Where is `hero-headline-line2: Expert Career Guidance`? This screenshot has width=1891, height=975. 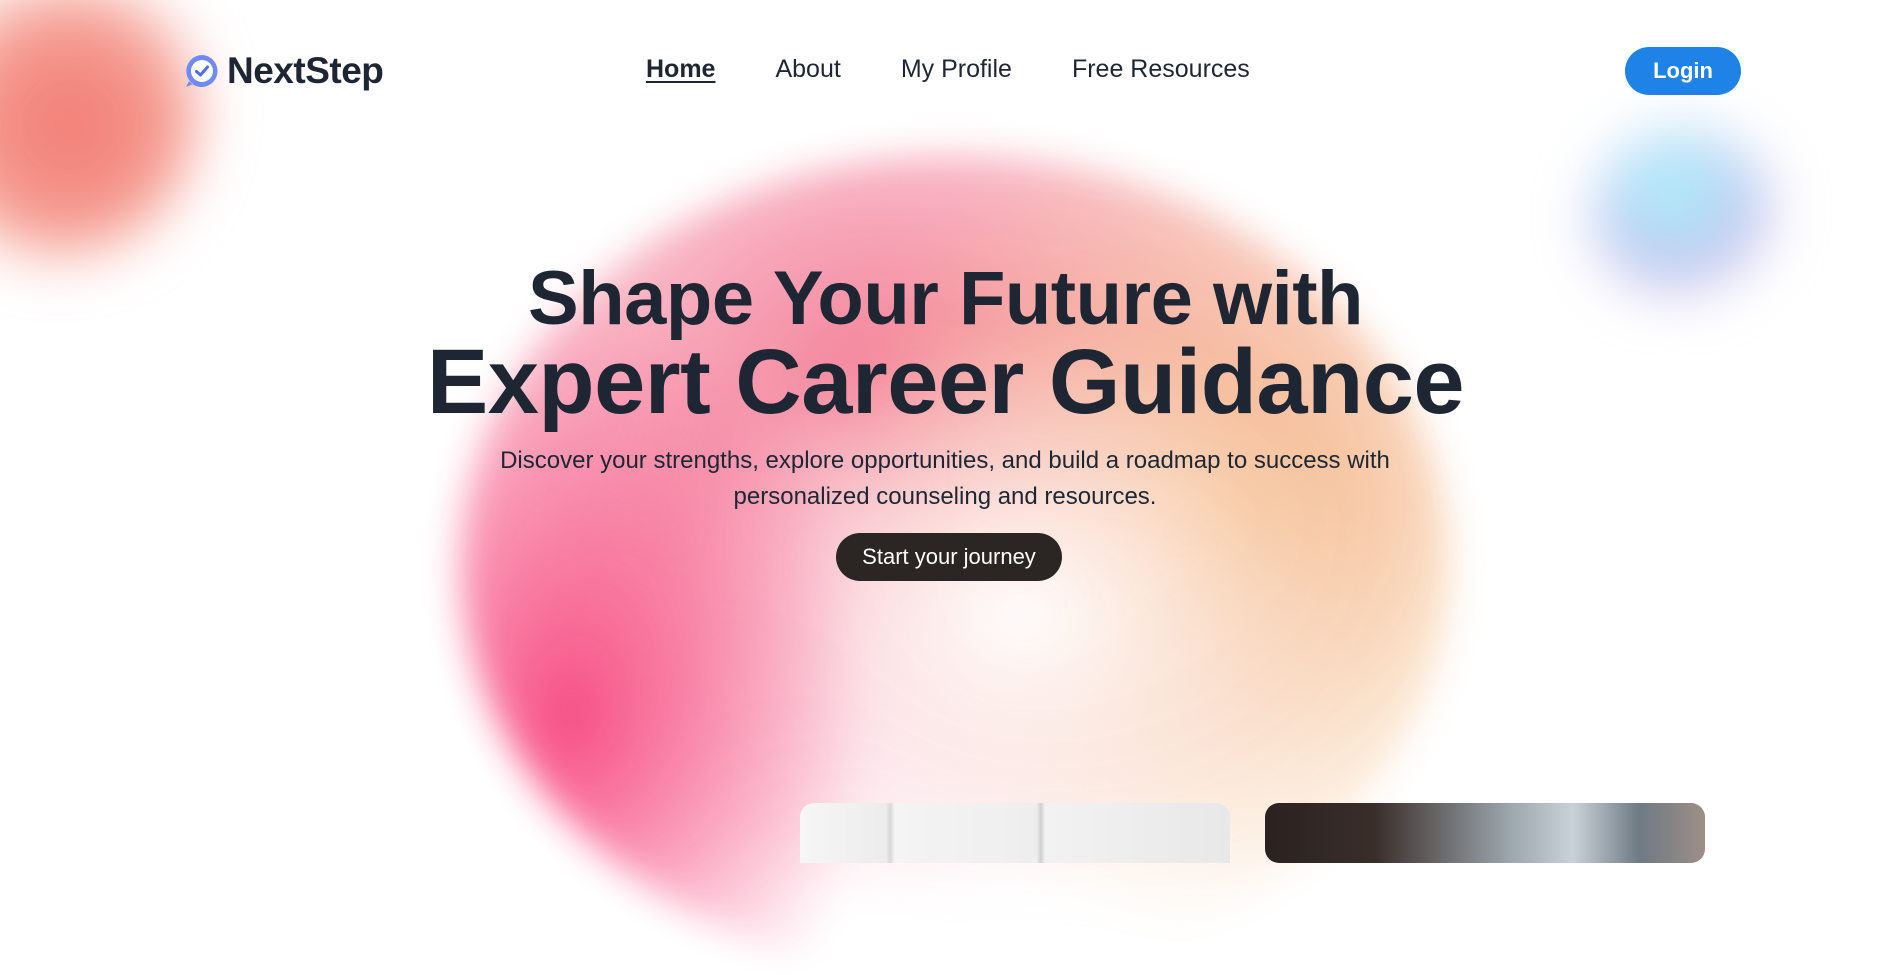 hero-headline-line2: Expert Career Guidance is located at coordinates (945, 382).